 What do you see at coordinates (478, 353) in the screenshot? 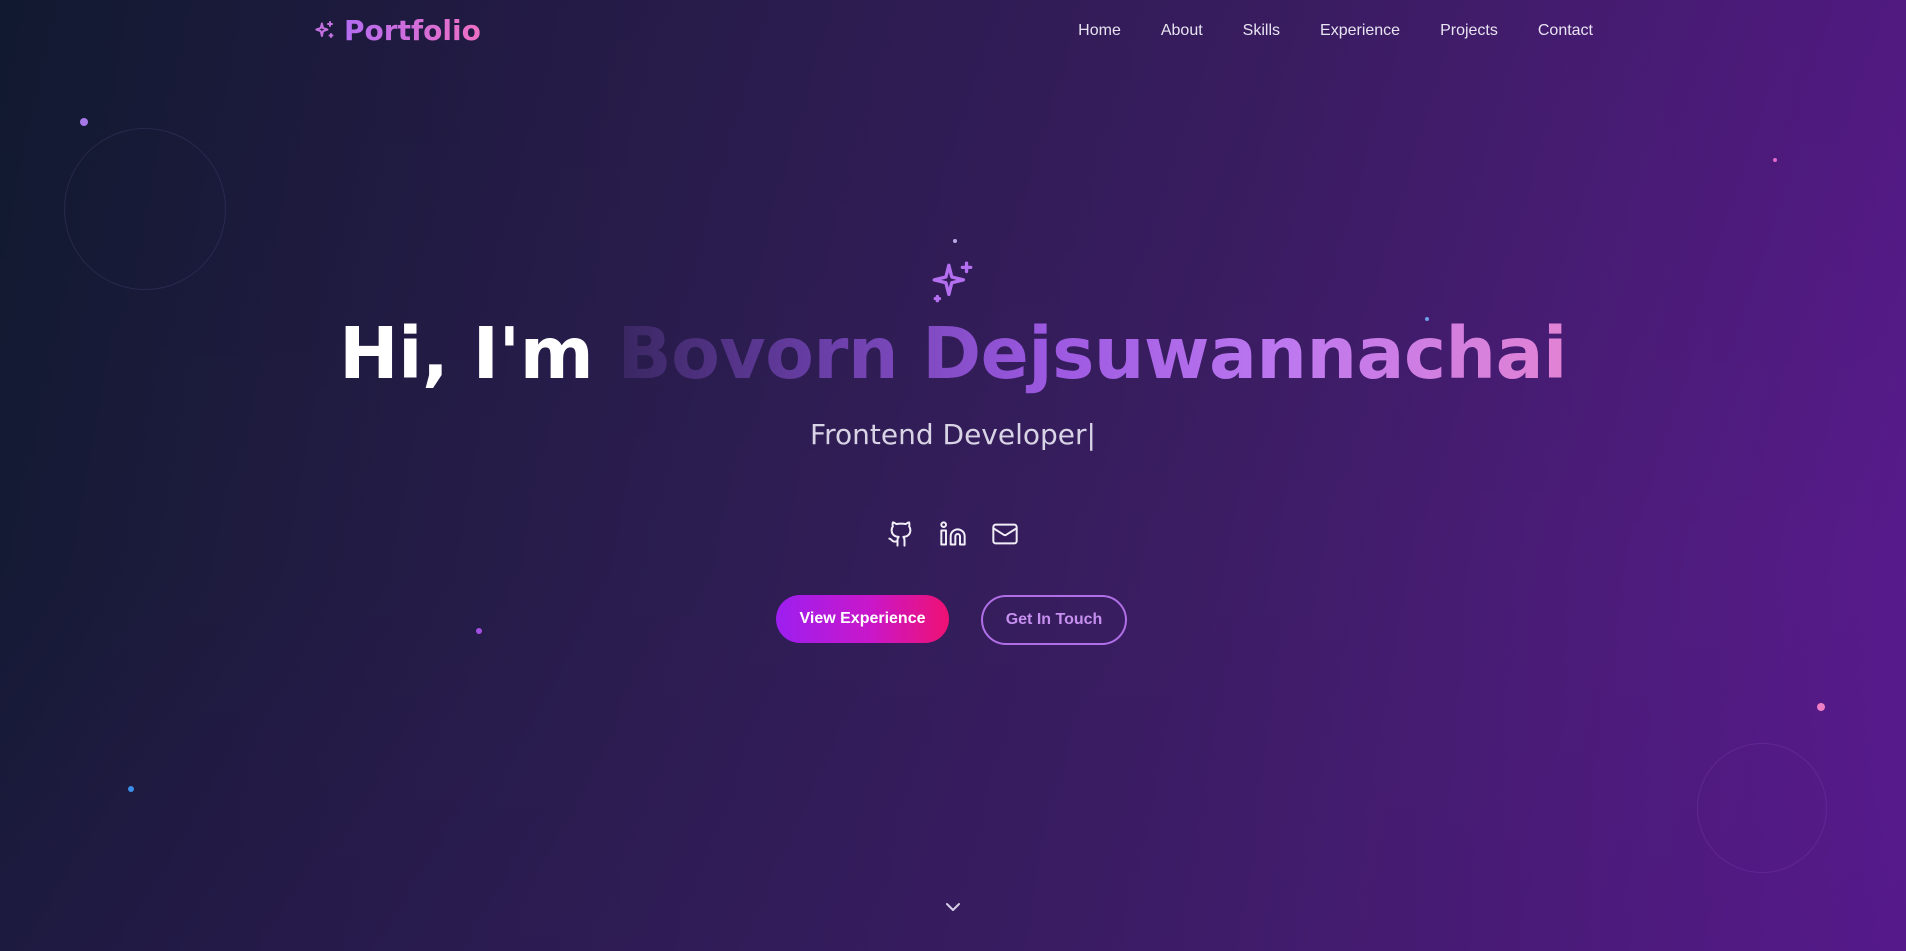
I see `hero-greeting: Hi, I'm` at bounding box center [478, 353].